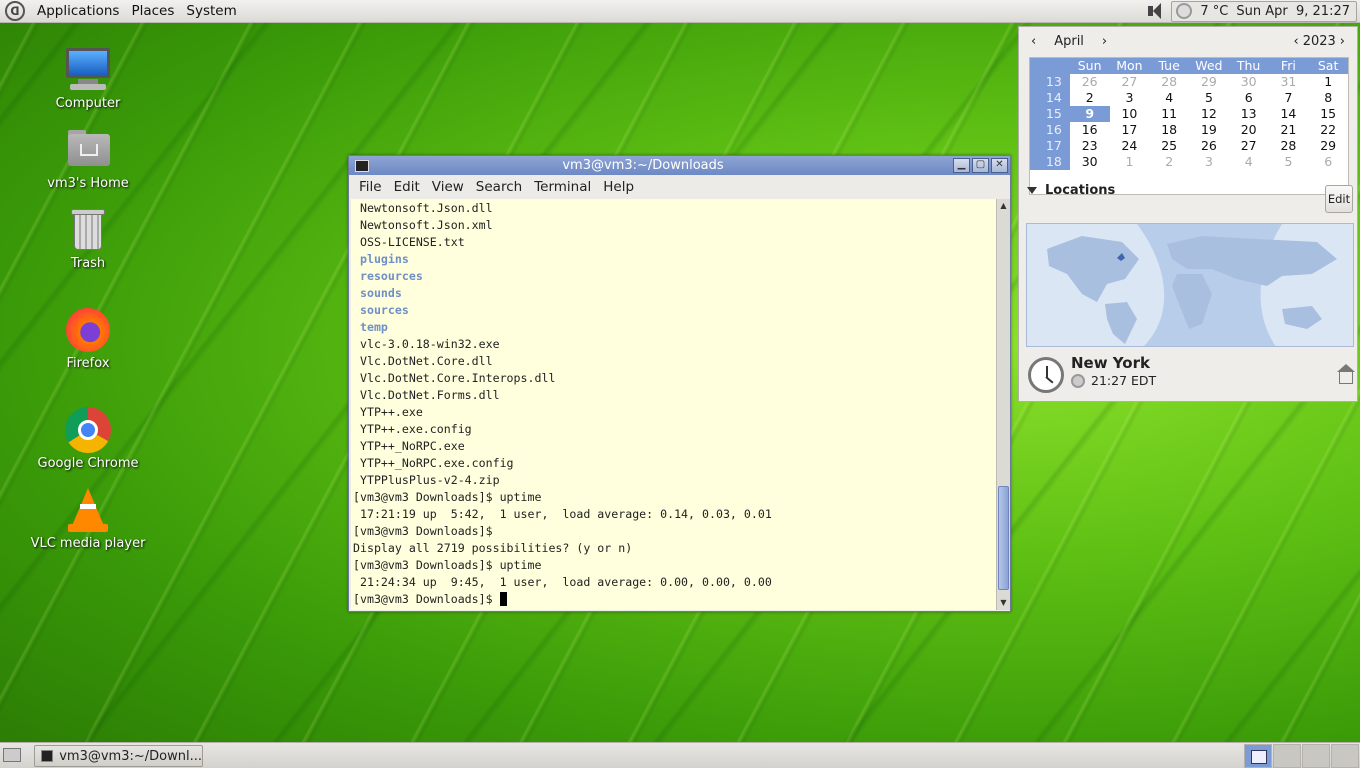 The height and width of the screenshot is (768, 1360). I want to click on desktop-icon-computer: Computer, so click(88, 78).